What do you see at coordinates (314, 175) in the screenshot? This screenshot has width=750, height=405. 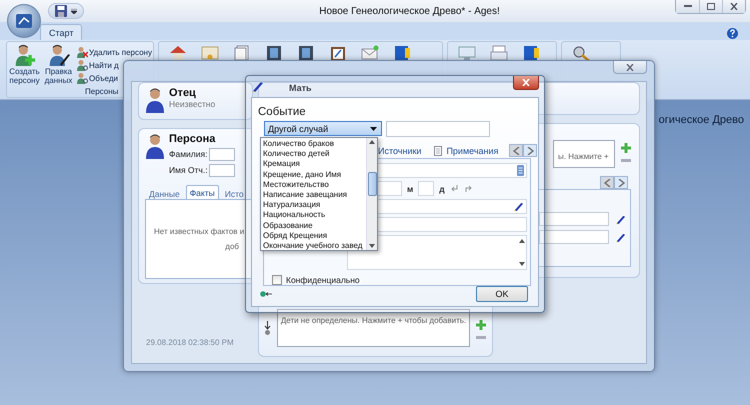 I see `dropdown-item: Крещение, дано Имя` at bounding box center [314, 175].